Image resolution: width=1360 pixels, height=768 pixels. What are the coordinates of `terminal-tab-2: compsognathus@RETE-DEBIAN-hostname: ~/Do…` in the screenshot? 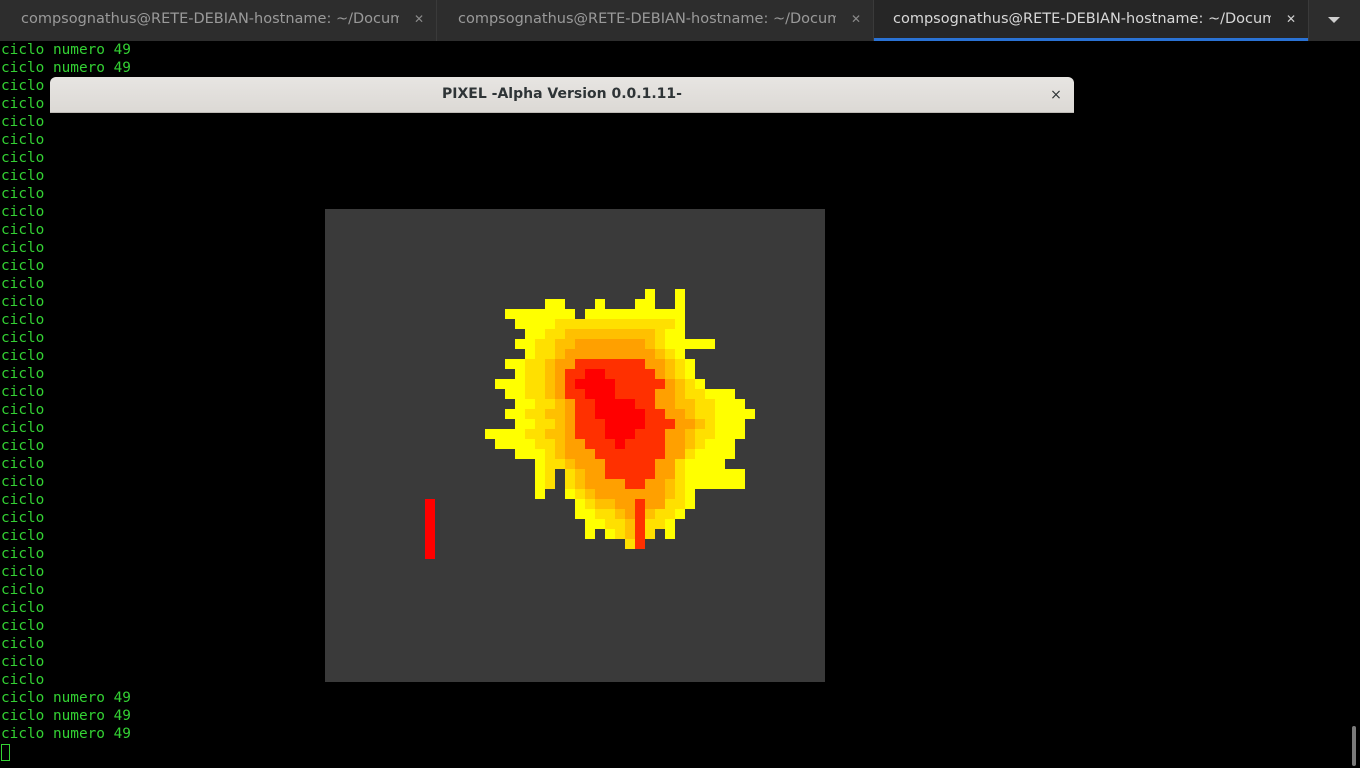 It's located at (655, 20).